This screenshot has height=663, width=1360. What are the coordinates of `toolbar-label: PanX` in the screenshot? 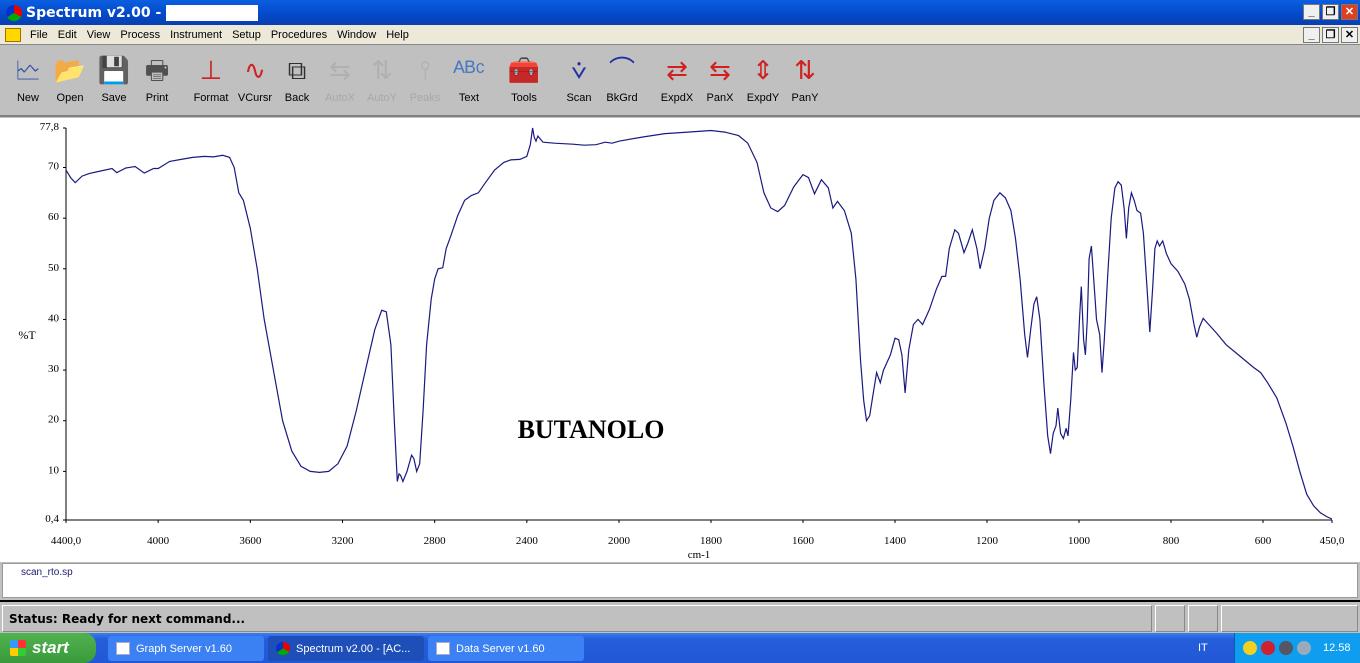 It's located at (720, 98).